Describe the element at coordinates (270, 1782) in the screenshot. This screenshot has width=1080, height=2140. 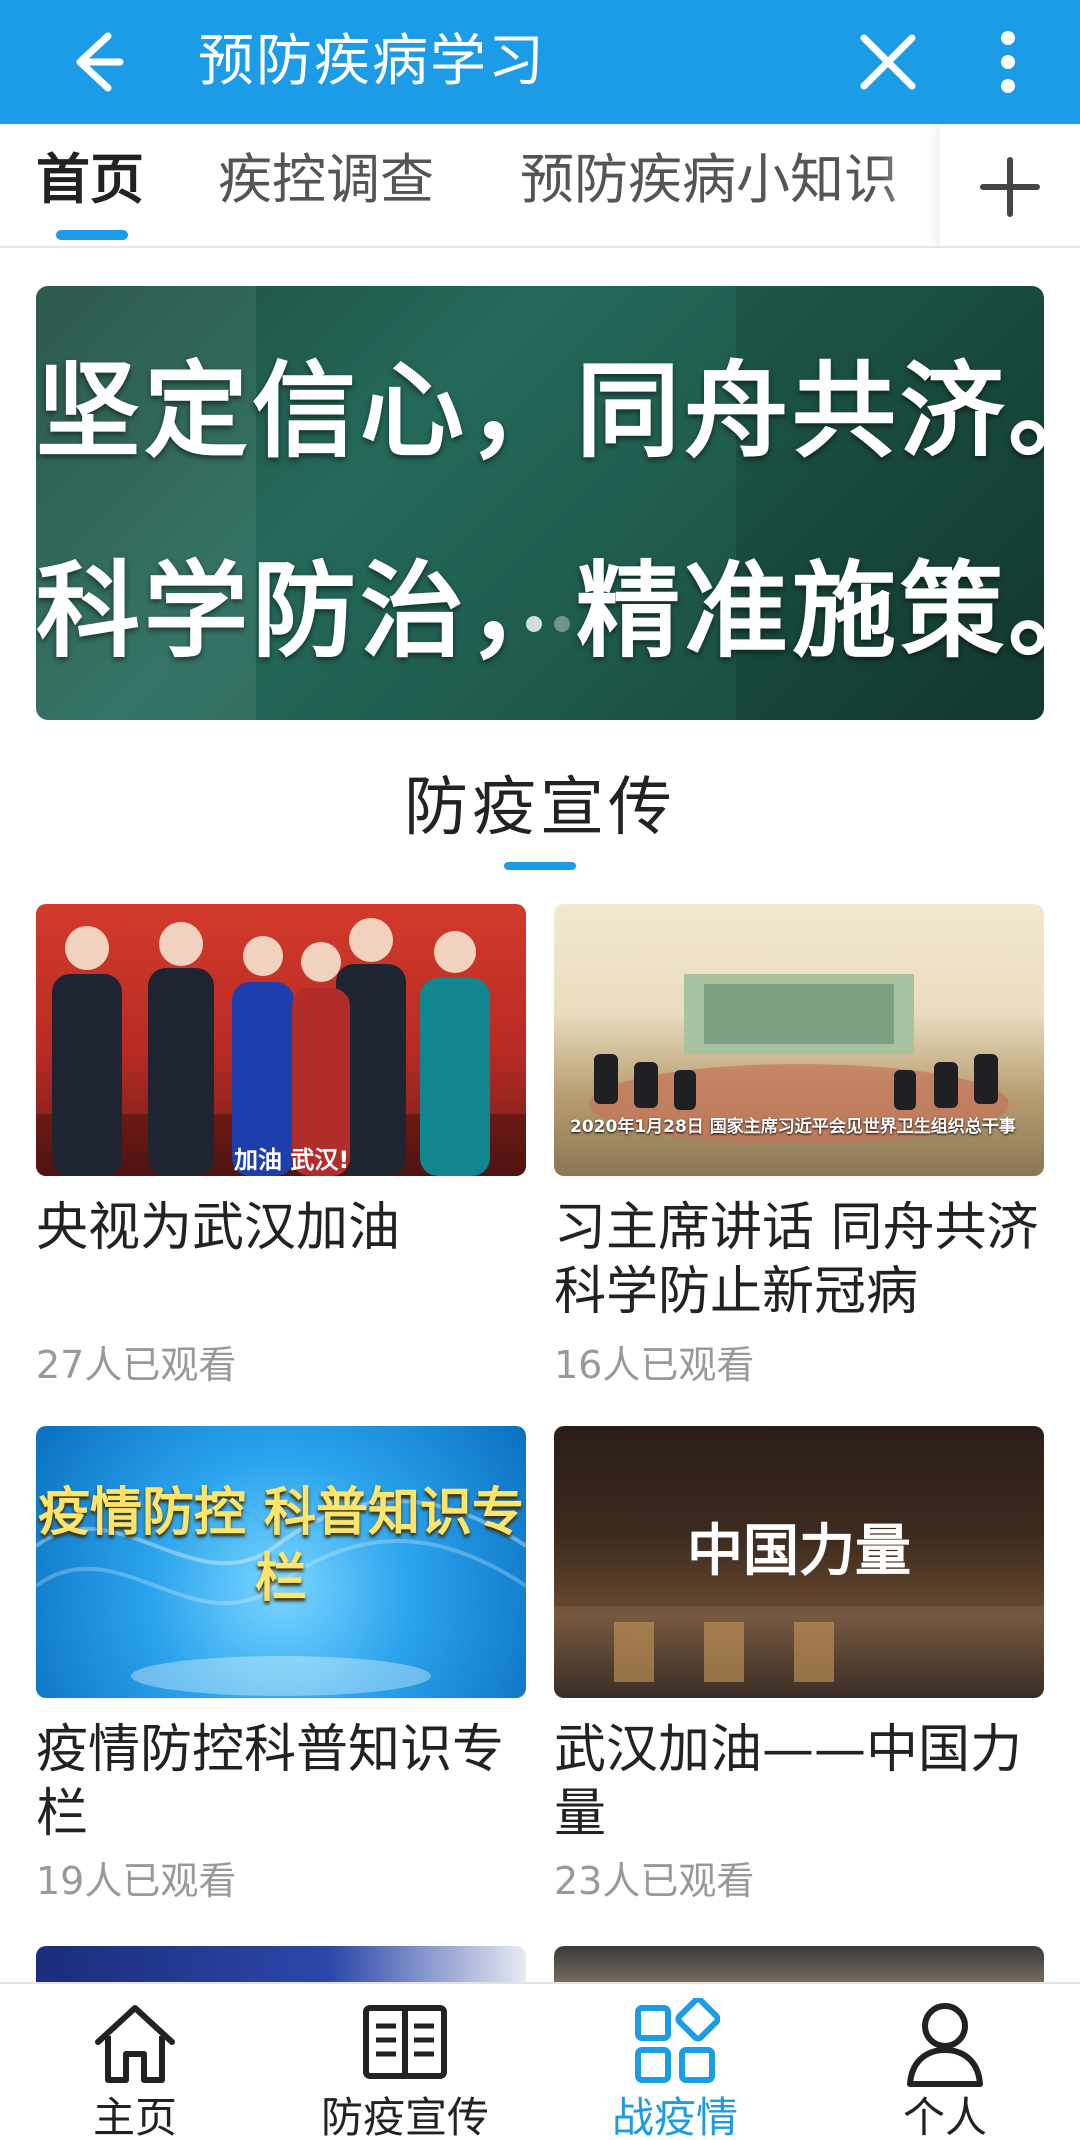
I see `video-title: 疫情防控科普知识专栏` at that location.